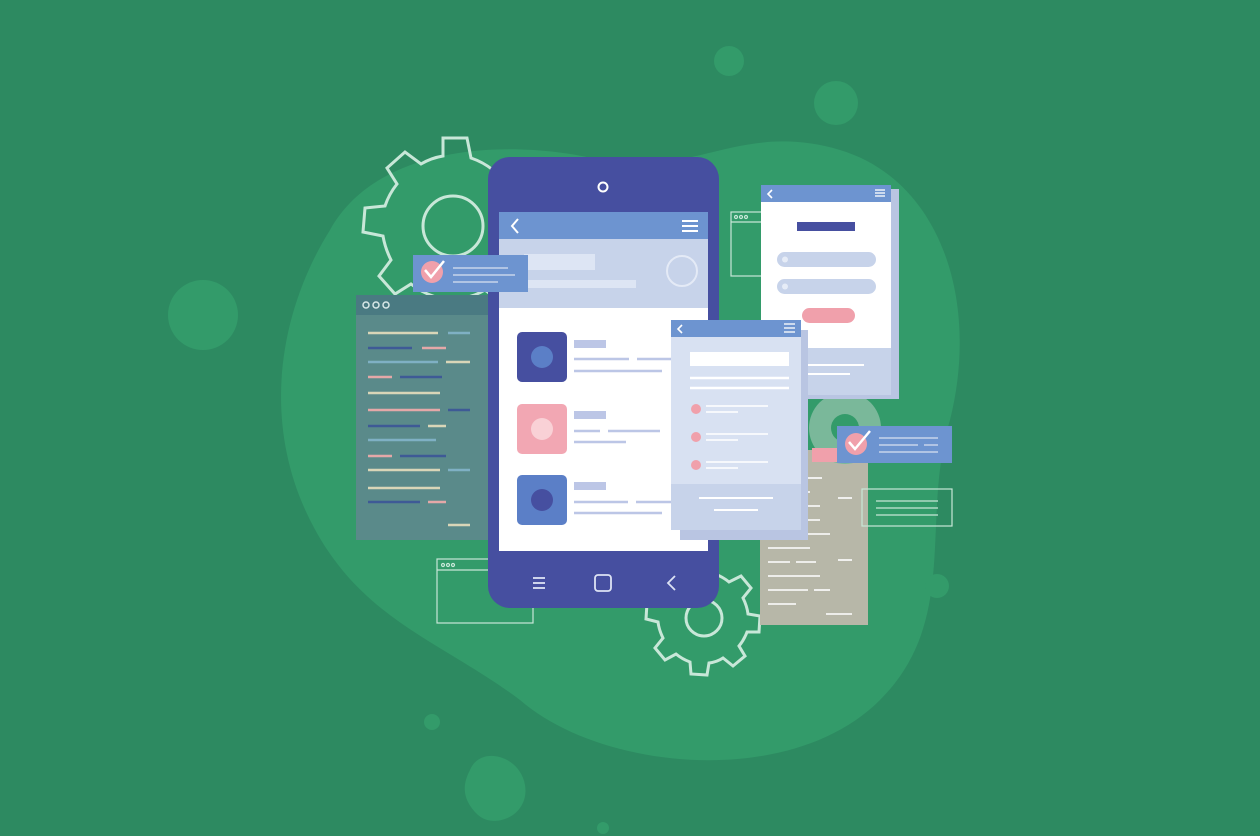 The image size is (1260, 836). What do you see at coordinates (826, 226) in the screenshot?
I see `login-title-bar` at bounding box center [826, 226].